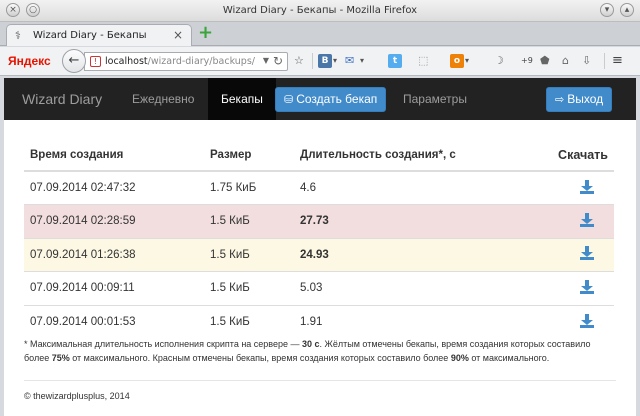 The height and width of the screenshot is (416, 640). Describe the element at coordinates (362, 61) in the screenshot. I see `mail-dropdown-icon: ▾` at that location.